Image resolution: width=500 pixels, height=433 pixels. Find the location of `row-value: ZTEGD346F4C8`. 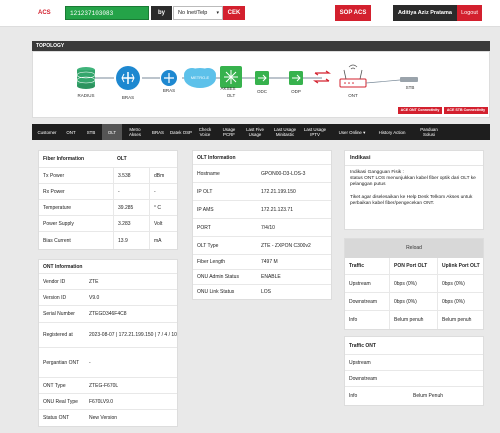

row-value: ZTEGD346F4C8 is located at coordinates (108, 314).